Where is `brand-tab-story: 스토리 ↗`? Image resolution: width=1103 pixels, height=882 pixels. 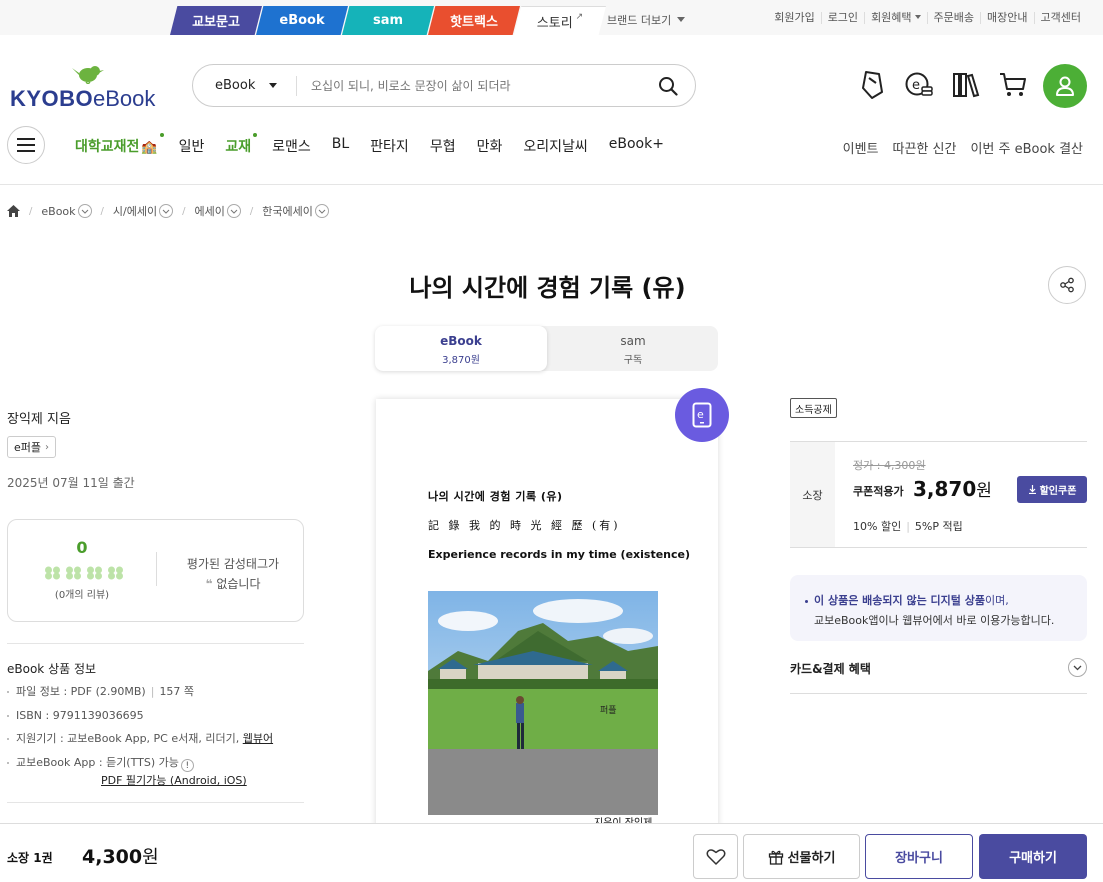 brand-tab-story: 스토리 ↗ is located at coordinates (560, 20).